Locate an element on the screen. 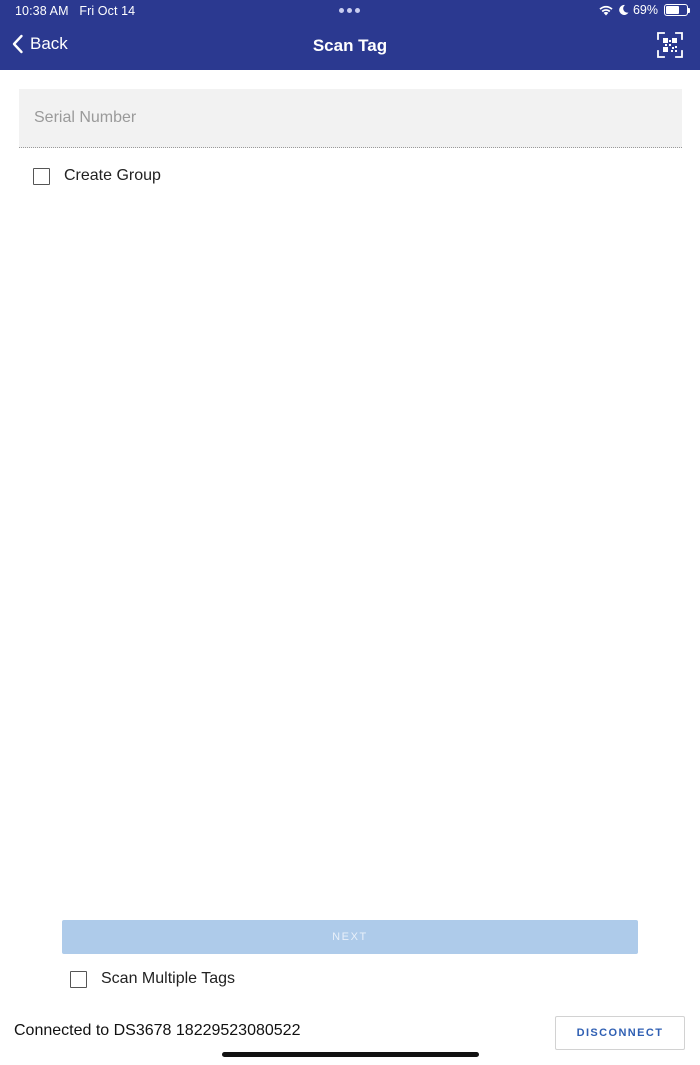 This screenshot has width=700, height=1065. next-button: NEXT is located at coordinates (350, 937).